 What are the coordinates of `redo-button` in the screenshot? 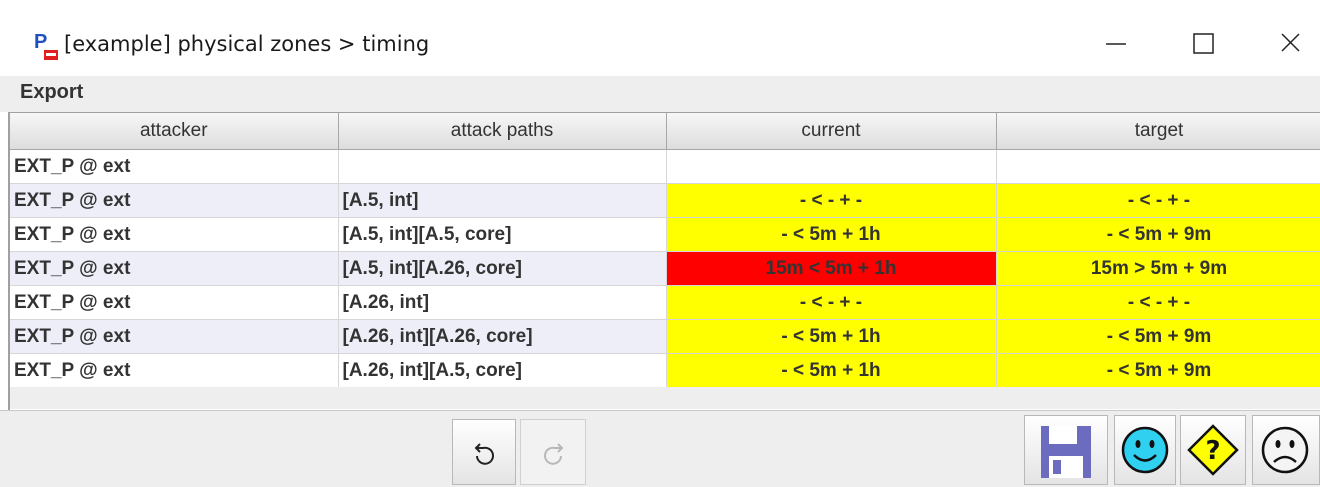 It's located at (553, 452).